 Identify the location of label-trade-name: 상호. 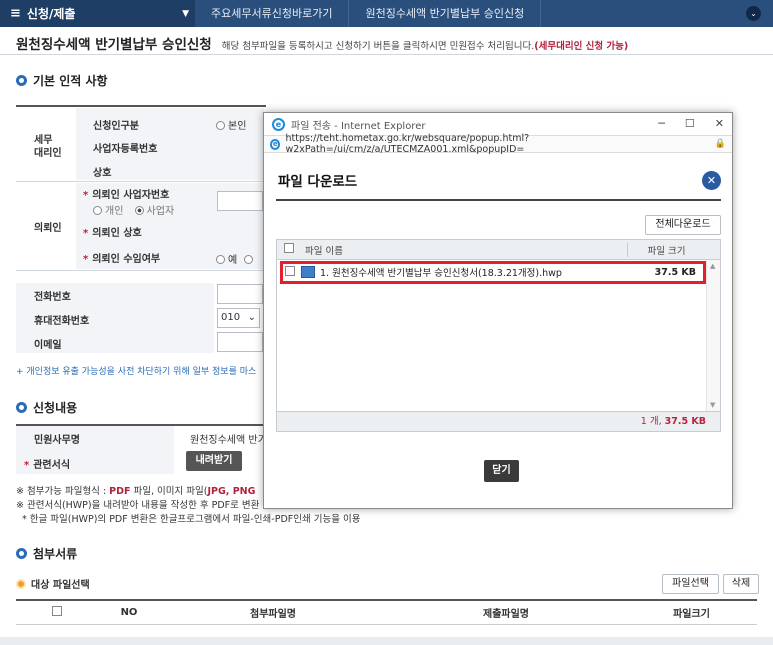
(102, 173).